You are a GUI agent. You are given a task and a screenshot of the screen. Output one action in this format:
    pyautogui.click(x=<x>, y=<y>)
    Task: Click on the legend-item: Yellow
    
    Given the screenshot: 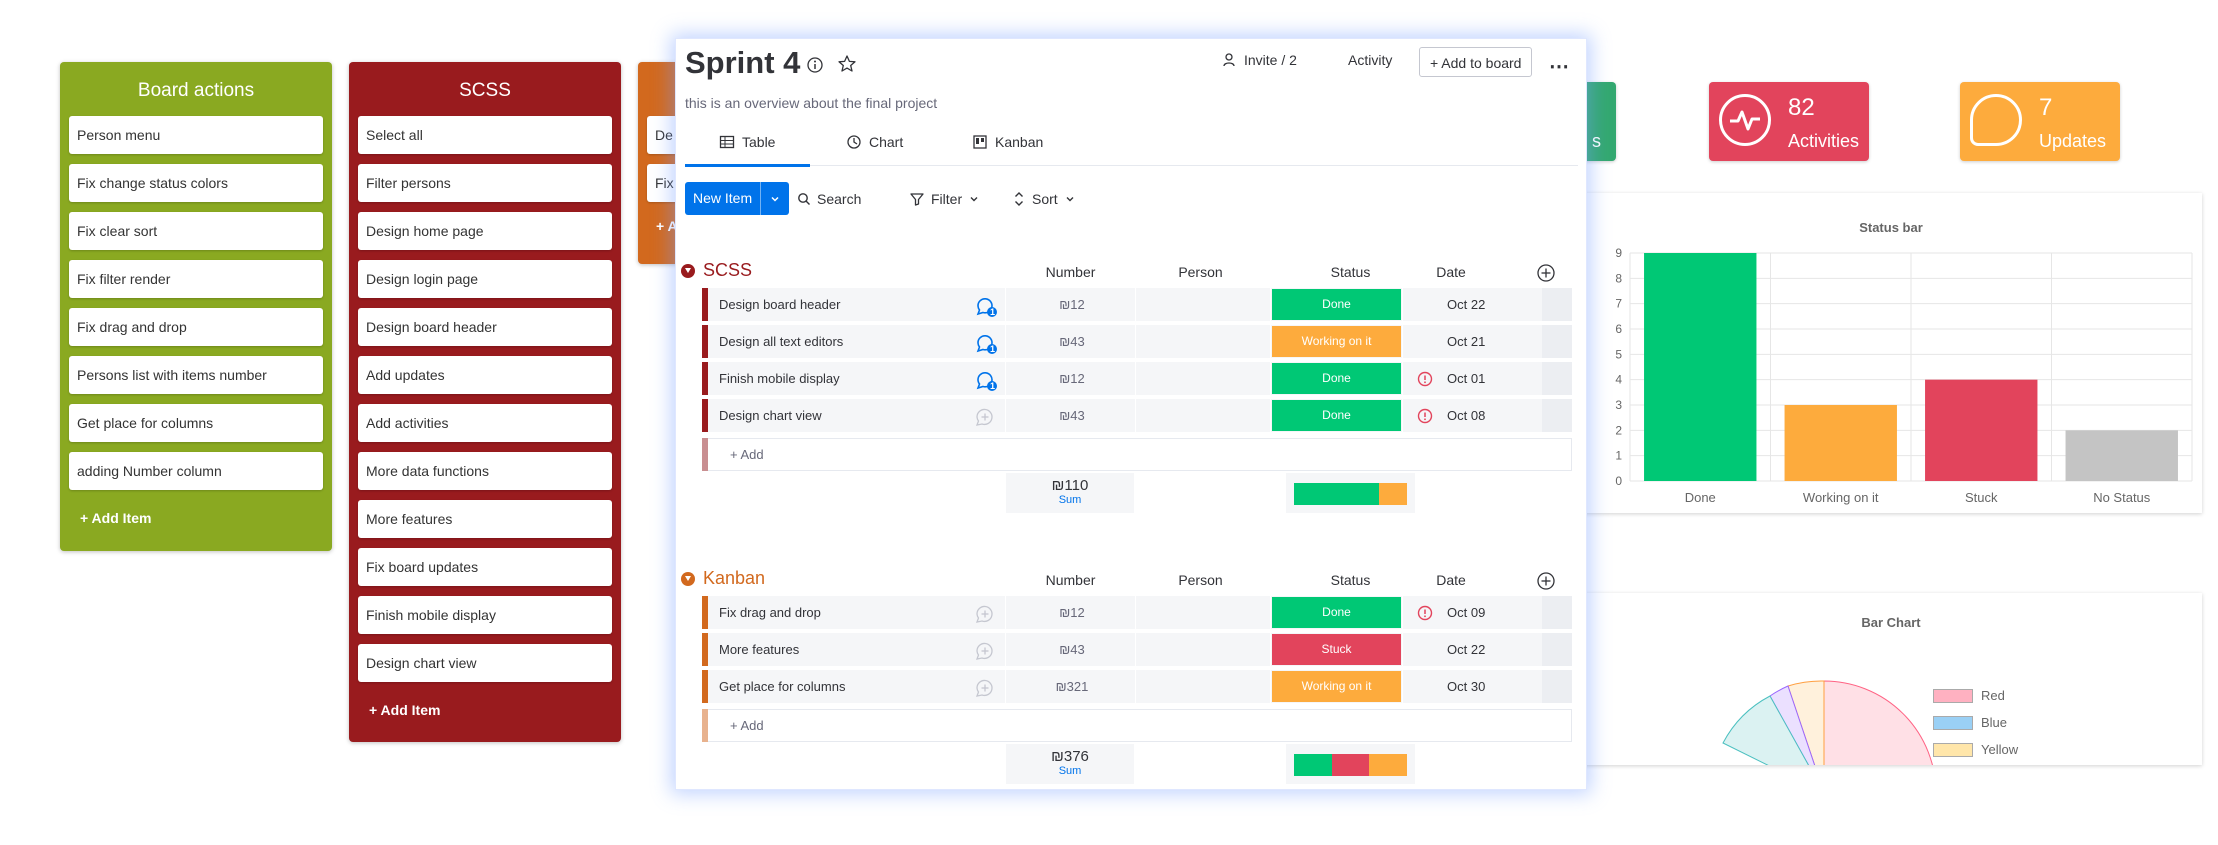 What is the action you would take?
    pyautogui.click(x=1975, y=749)
    